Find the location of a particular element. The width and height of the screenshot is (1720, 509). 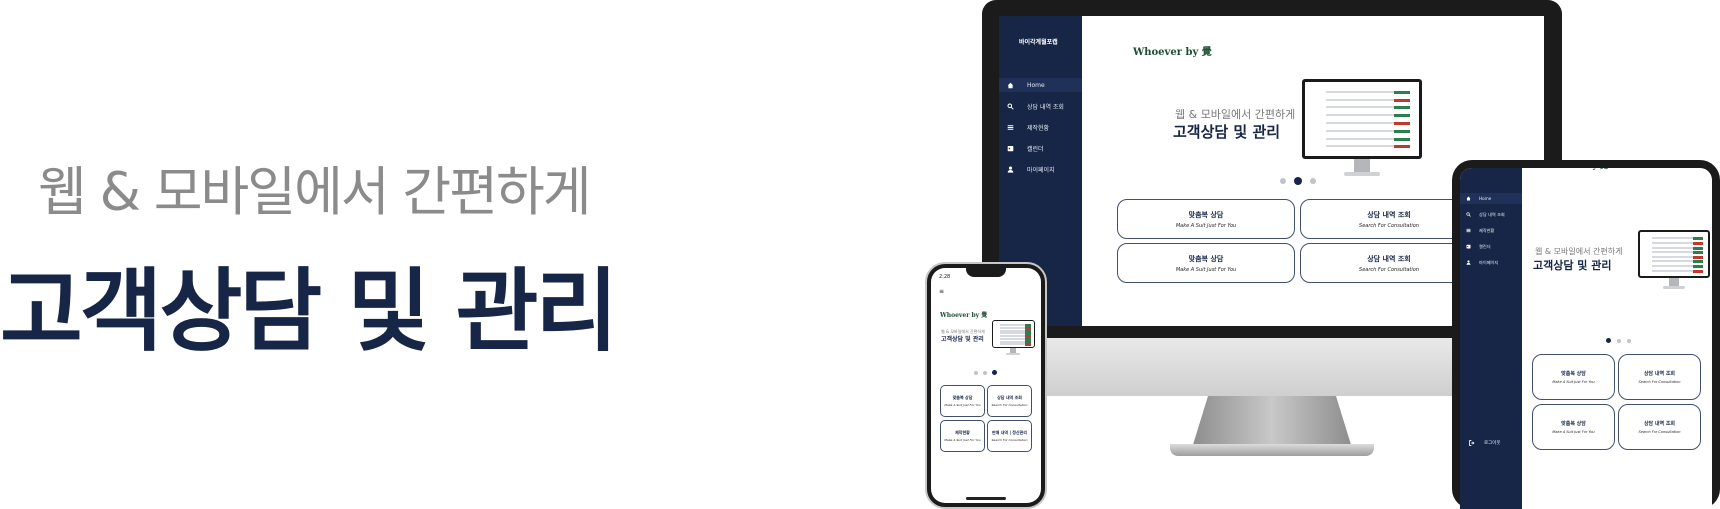

sidebar-item-label: 마이페이지 is located at coordinates (1489, 262).